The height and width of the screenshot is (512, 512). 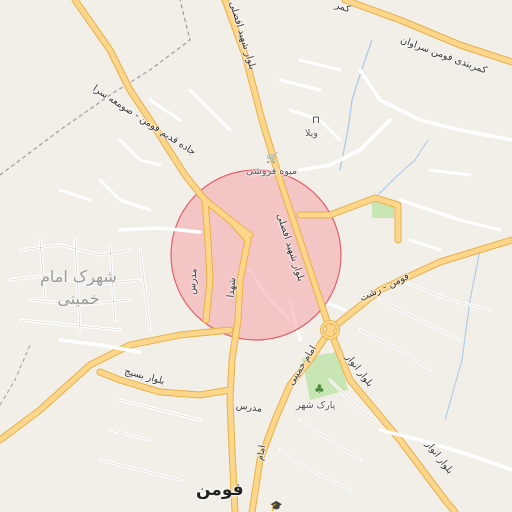 I want to click on admin-boundary, so click(x=15, y=375).